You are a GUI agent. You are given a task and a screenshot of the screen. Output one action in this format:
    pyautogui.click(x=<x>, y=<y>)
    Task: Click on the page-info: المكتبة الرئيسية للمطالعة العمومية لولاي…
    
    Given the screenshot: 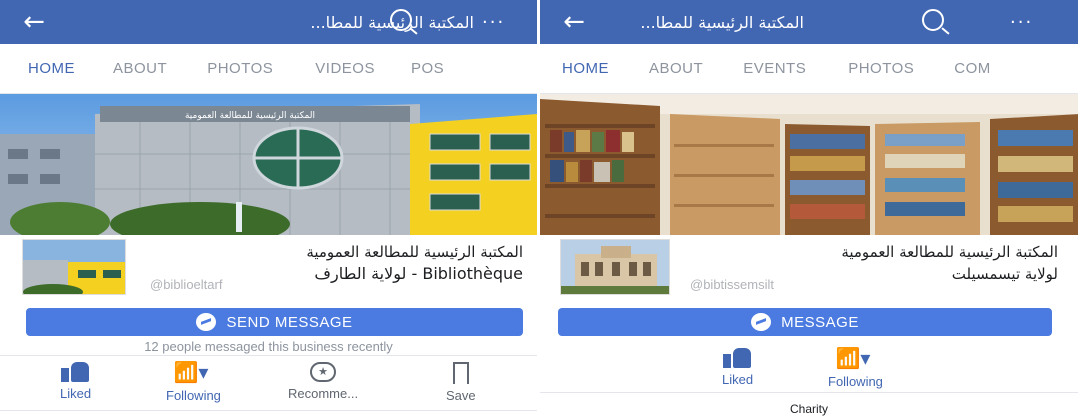 What is the action you would take?
    pyautogui.click(x=809, y=269)
    